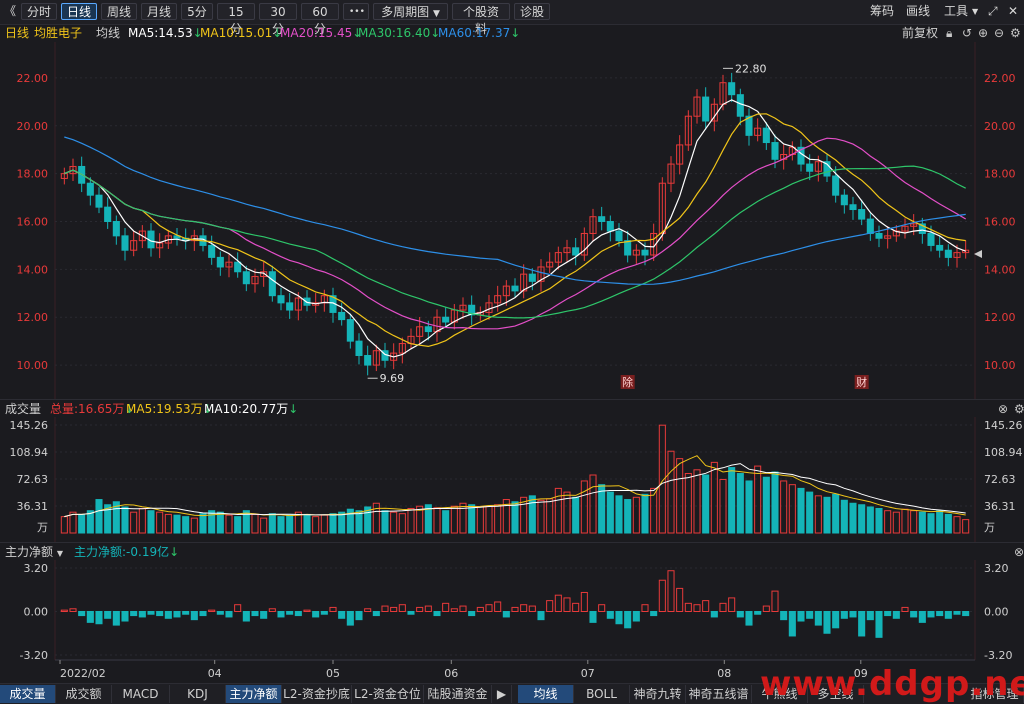  What do you see at coordinates (892, 684) in the screenshot?
I see `watermark: www.ddgp.net` at bounding box center [892, 684].